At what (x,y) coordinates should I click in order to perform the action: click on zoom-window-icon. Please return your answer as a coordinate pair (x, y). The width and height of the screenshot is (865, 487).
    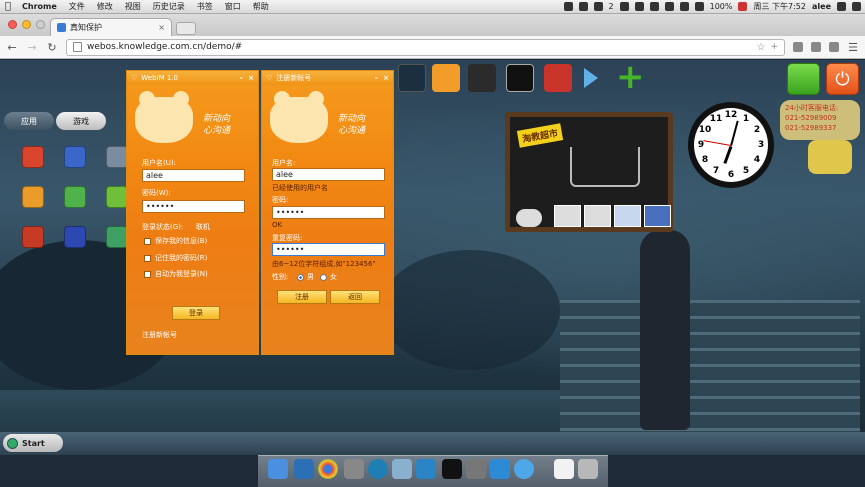
    Looking at the image, I should click on (40, 24).